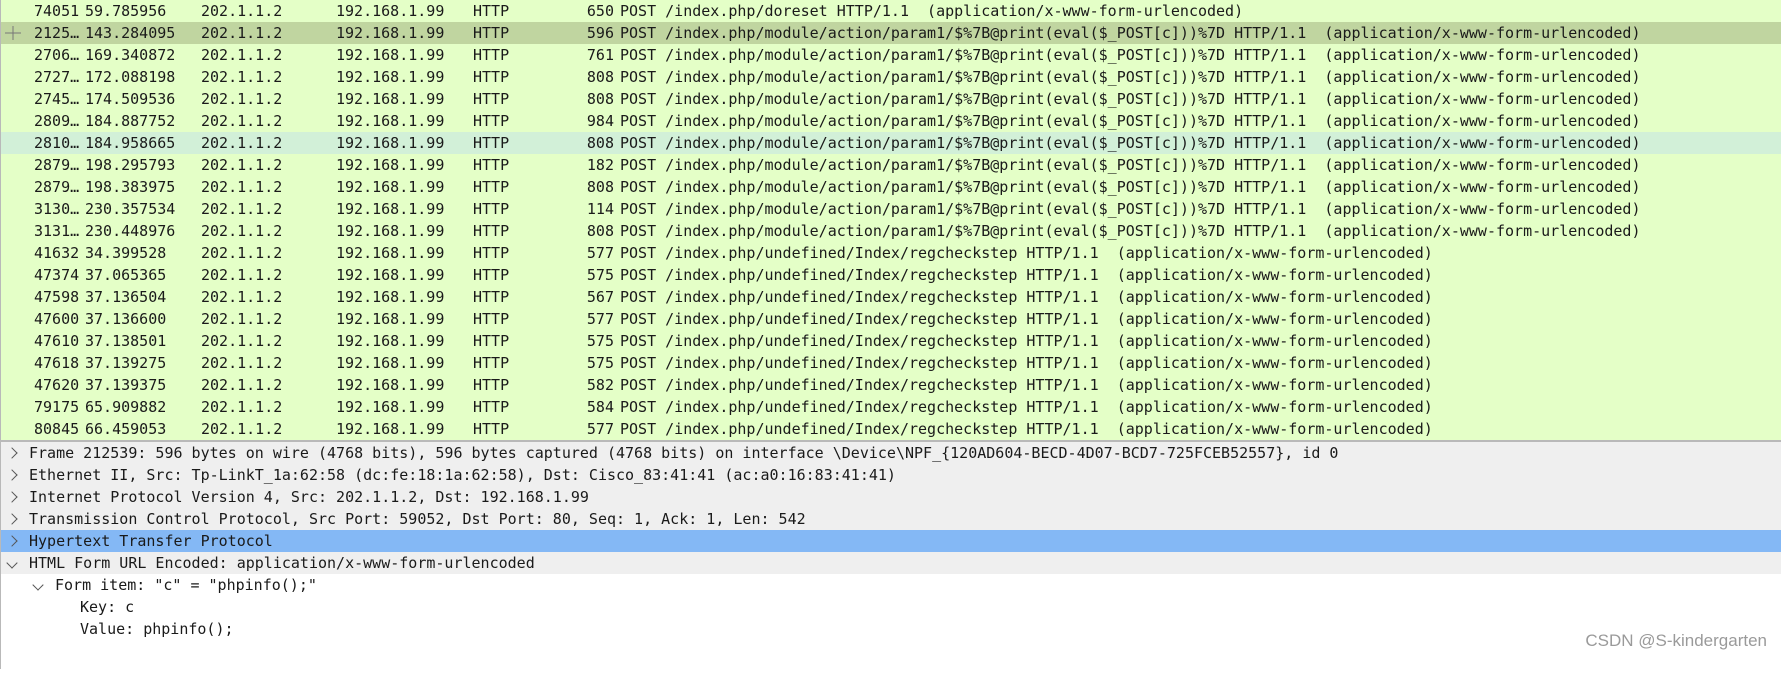 The width and height of the screenshot is (1781, 684). I want to click on cell-time: 59.785956, so click(126, 11).